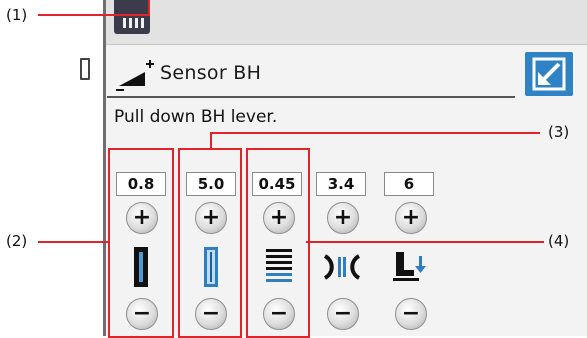 The image size is (587, 338). What do you see at coordinates (346, 22) in the screenshot?
I see `top-toolbar` at bounding box center [346, 22].